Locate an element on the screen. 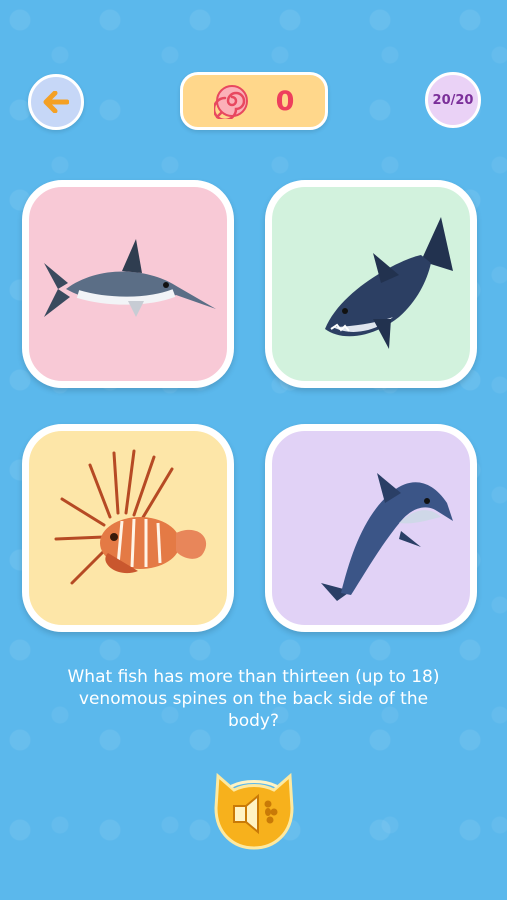 This screenshot has width=507, height=900. answer-card-lionfish is located at coordinates (128, 528).